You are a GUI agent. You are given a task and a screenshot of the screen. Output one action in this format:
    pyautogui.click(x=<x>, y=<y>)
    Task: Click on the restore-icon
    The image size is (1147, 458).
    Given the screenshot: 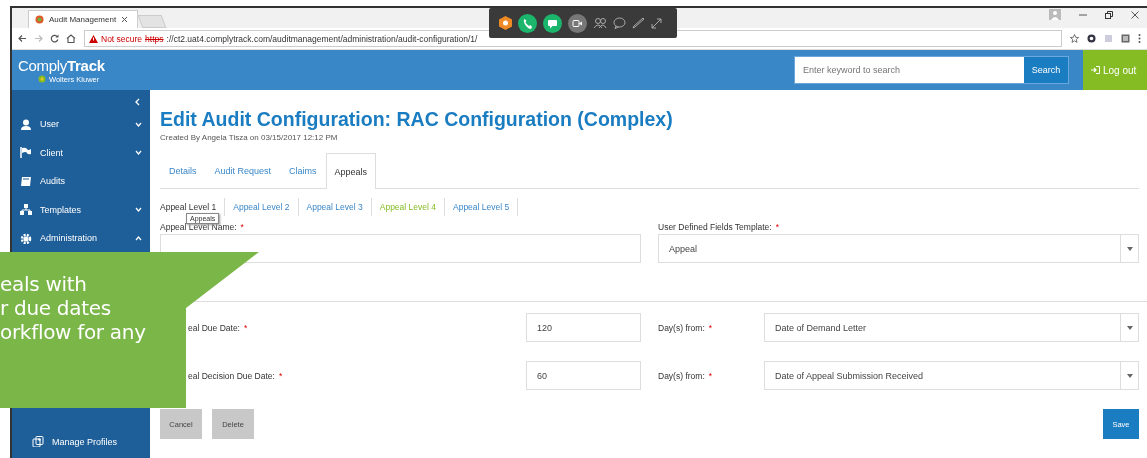 What is the action you would take?
    pyautogui.click(x=1109, y=14)
    